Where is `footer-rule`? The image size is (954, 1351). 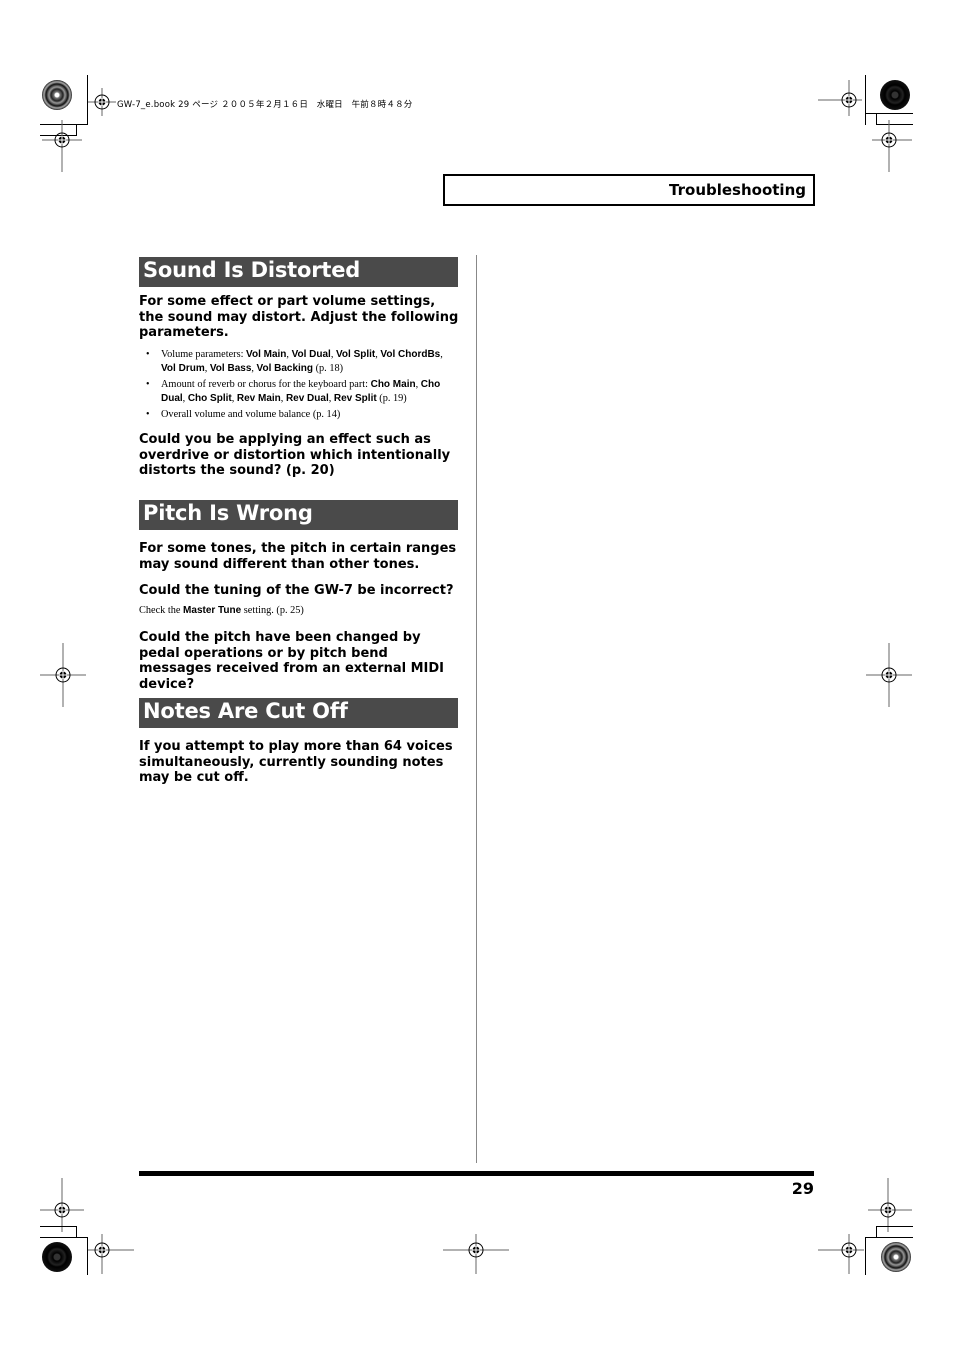
footer-rule is located at coordinates (476, 1173).